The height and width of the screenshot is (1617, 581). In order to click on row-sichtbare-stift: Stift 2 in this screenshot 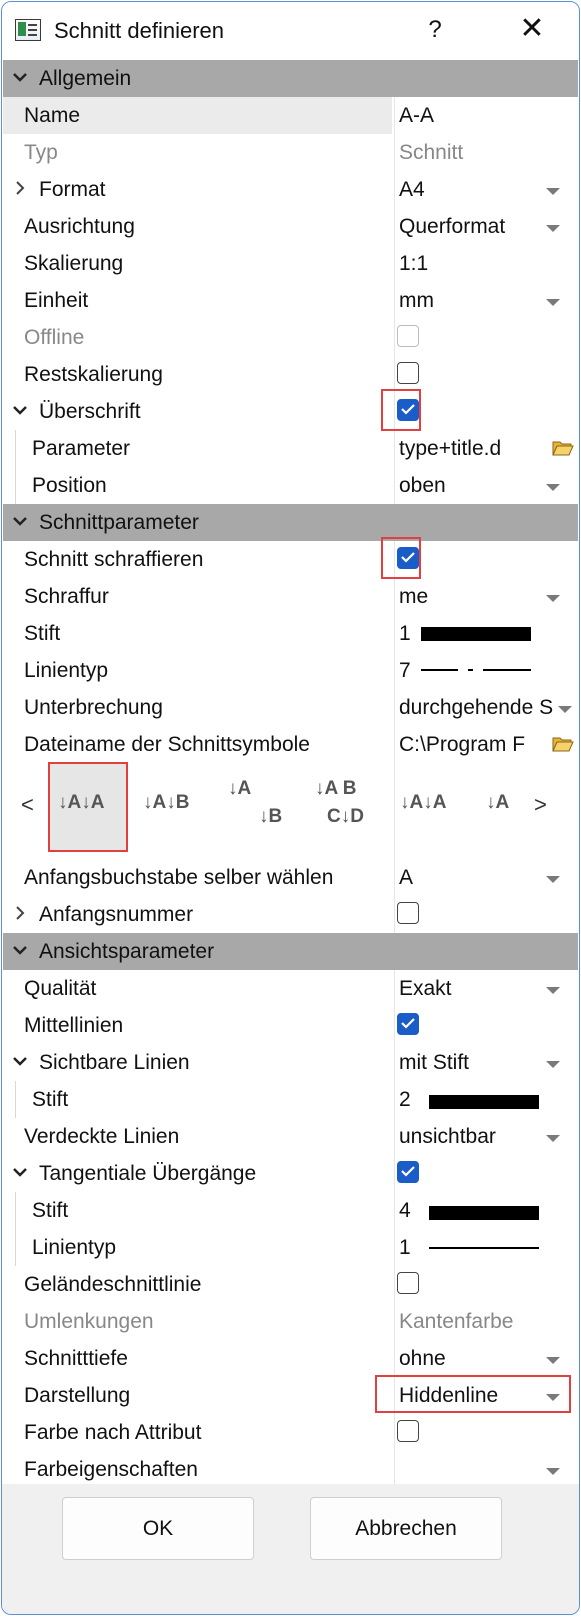, I will do `click(290, 1099)`.